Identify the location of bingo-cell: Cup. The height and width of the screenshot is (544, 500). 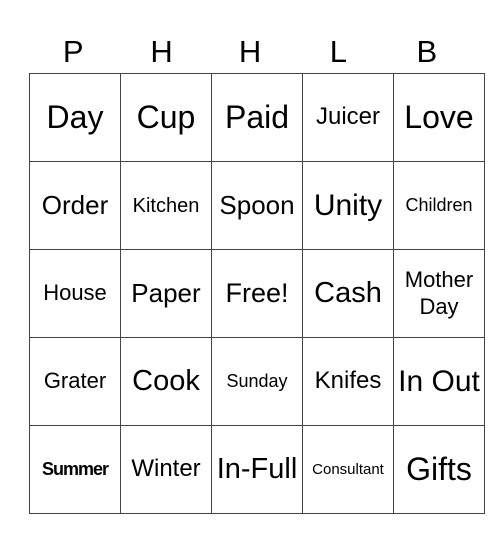
(166, 117).